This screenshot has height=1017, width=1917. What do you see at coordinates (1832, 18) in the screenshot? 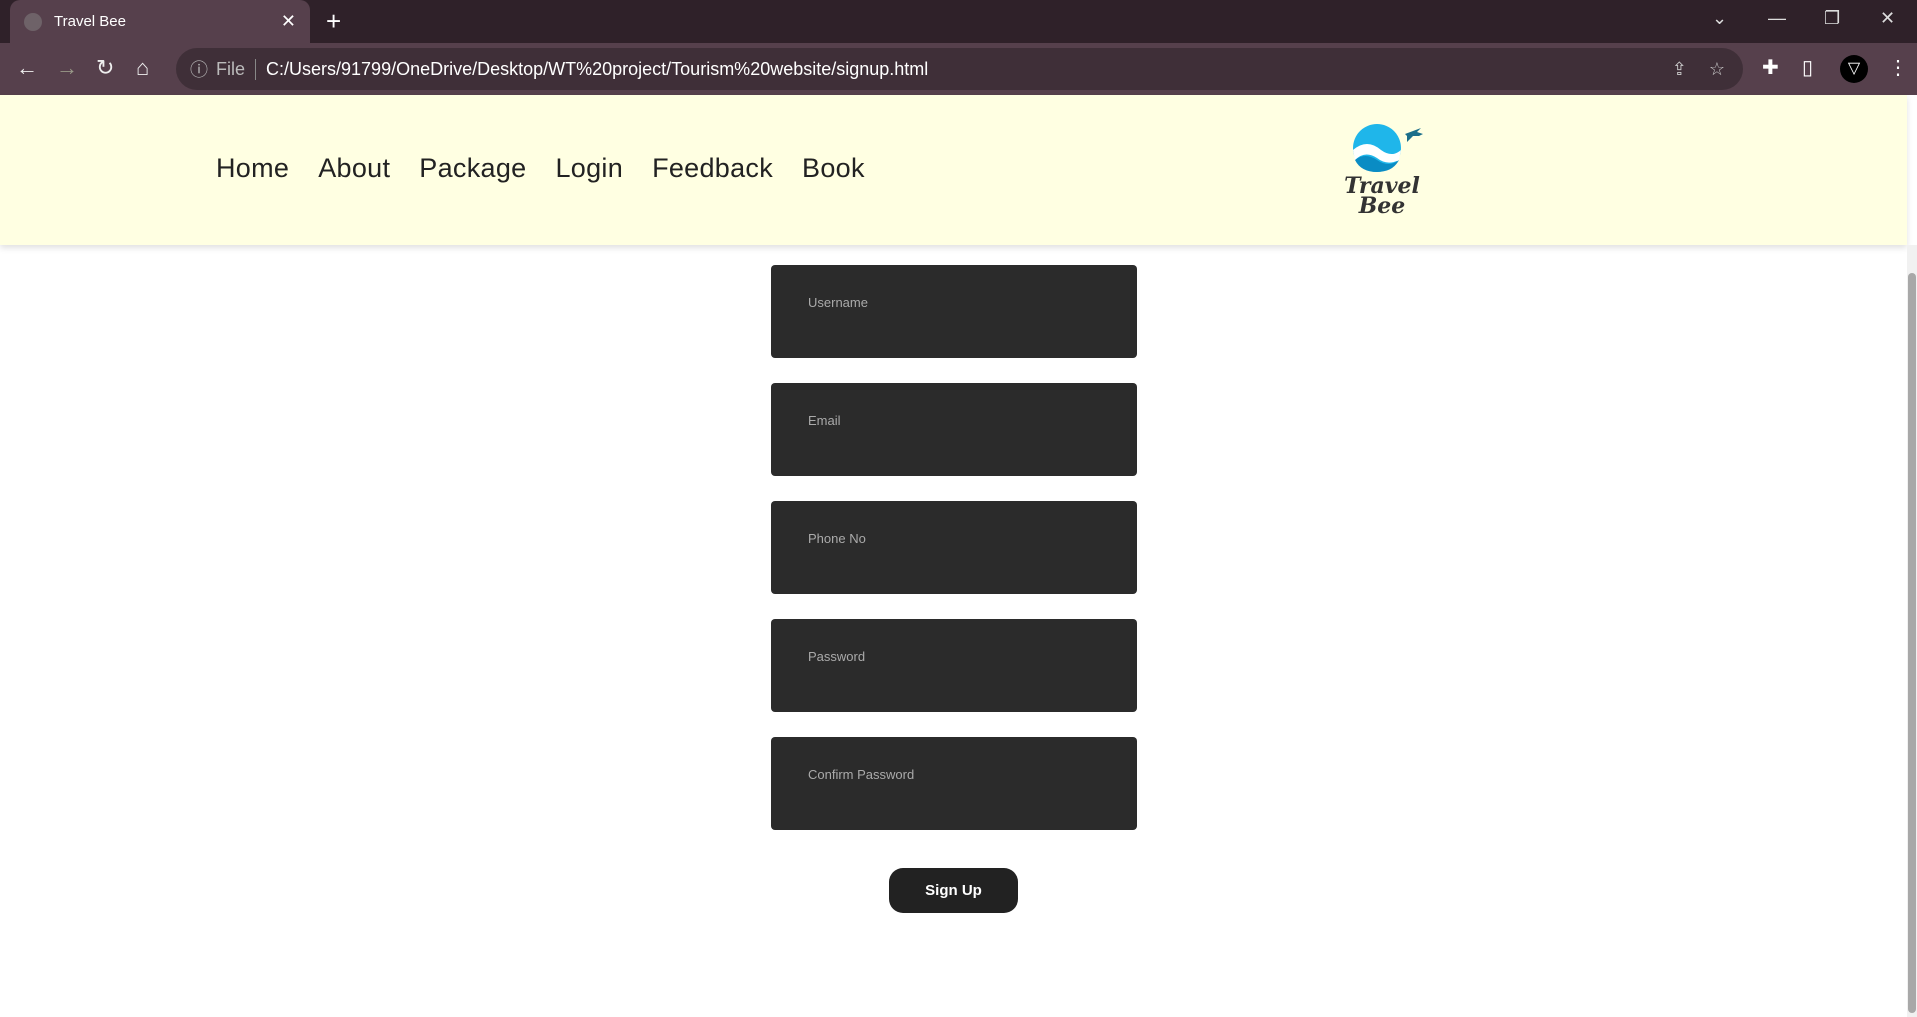
I see `restore-button: ❐` at bounding box center [1832, 18].